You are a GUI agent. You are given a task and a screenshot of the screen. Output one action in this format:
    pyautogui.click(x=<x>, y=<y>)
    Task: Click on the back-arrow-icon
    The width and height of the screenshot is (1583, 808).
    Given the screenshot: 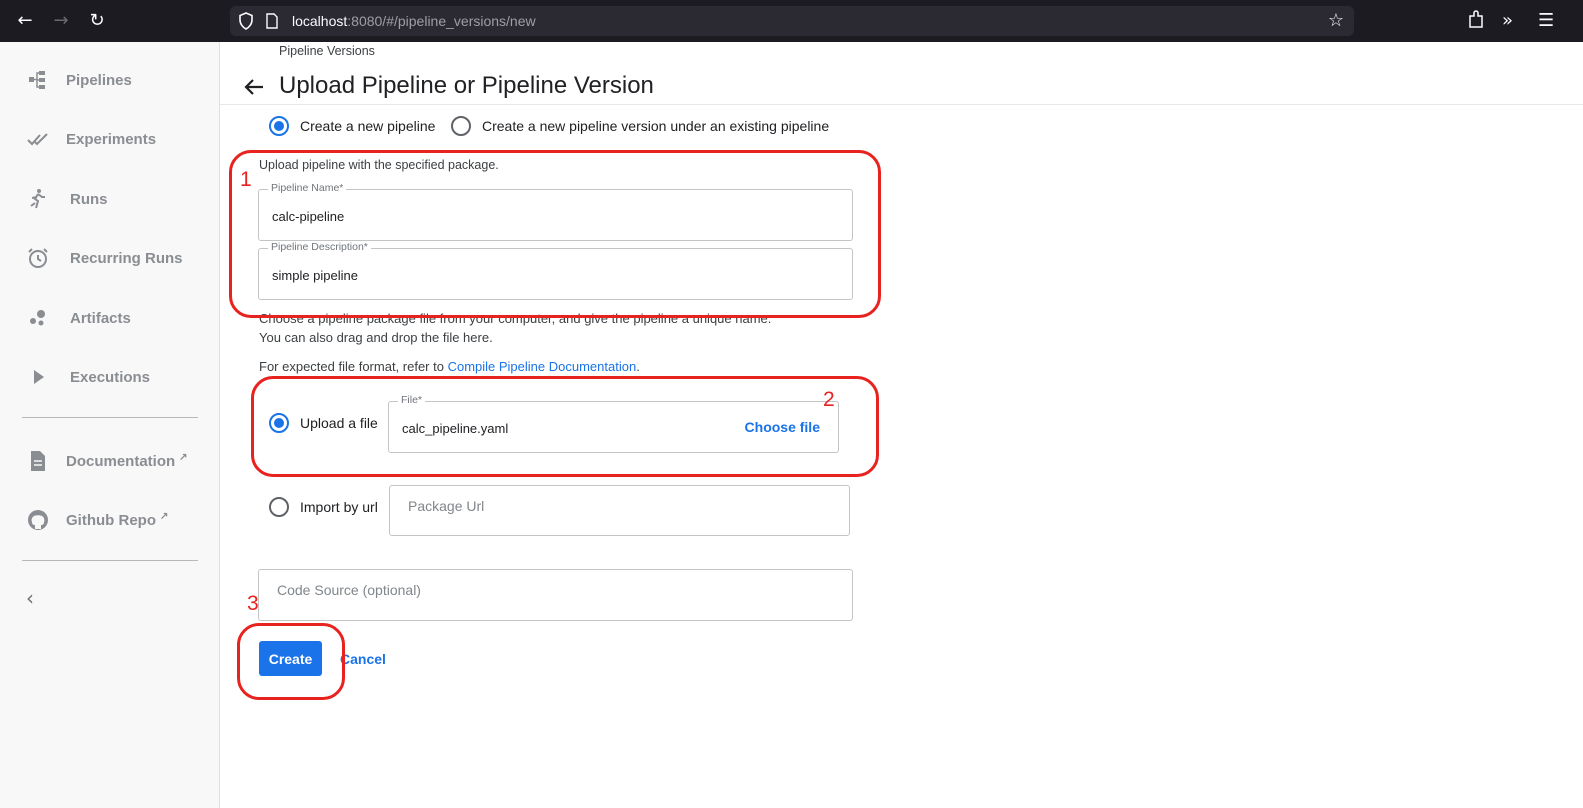 What is the action you would take?
    pyautogui.click(x=254, y=87)
    